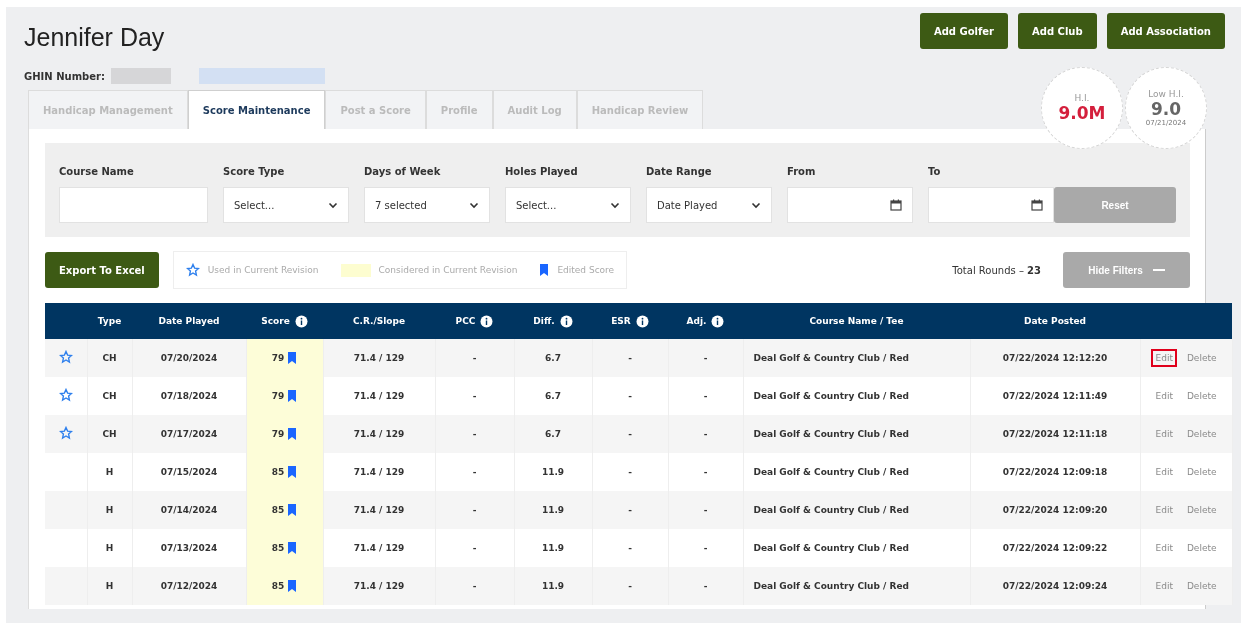  Describe the element at coordinates (379, 586) in the screenshot. I see `table-cell: 71.4 / 129` at that location.